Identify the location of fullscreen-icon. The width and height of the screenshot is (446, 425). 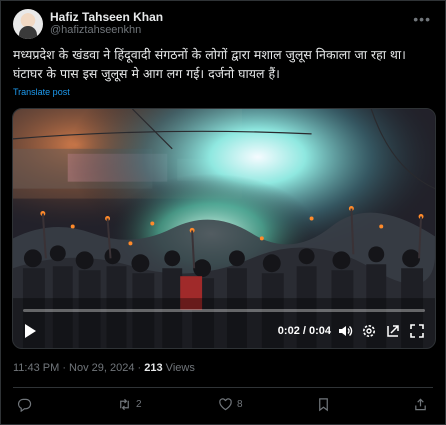
(417, 331).